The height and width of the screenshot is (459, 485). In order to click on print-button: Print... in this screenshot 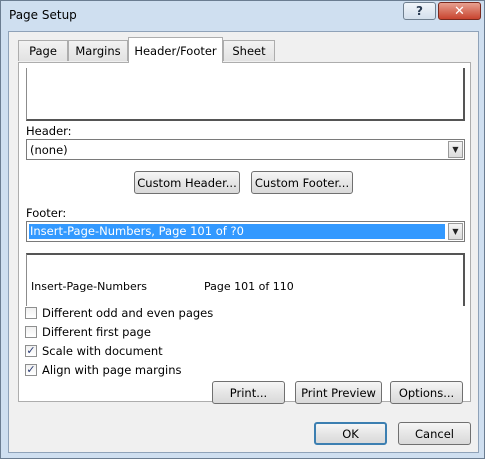, I will do `click(248, 392)`.